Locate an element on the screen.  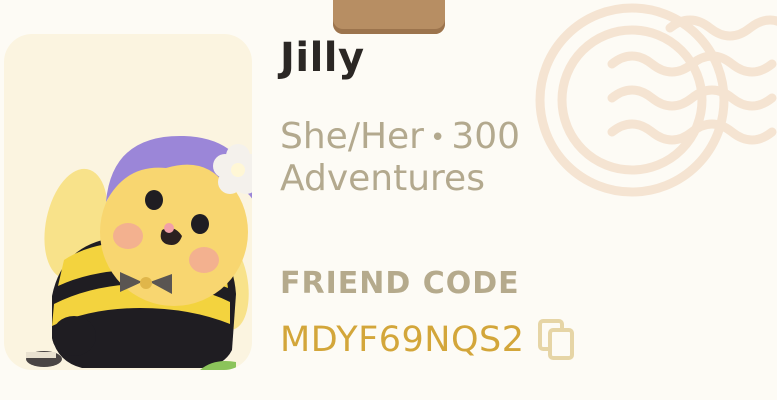
profile-name: Jilly is located at coordinates (322, 58).